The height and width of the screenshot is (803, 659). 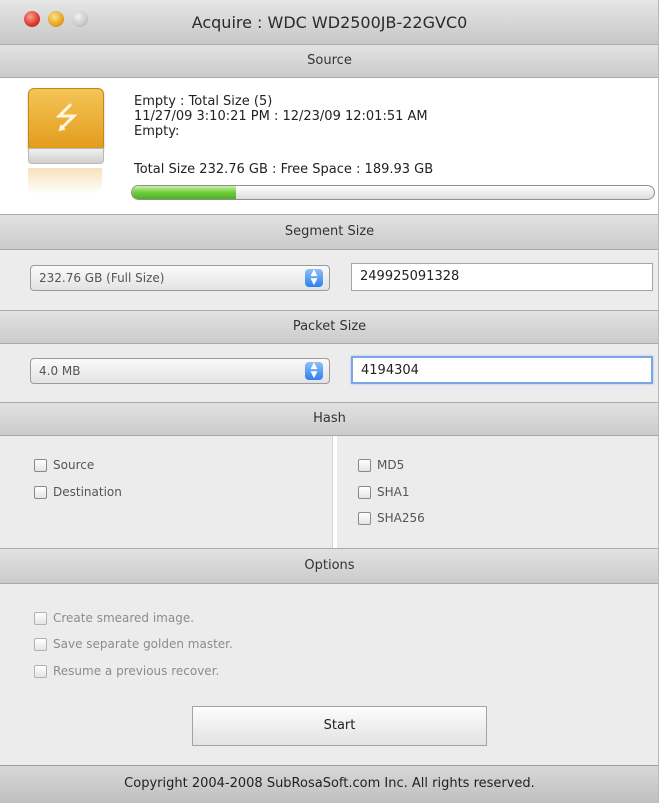 I want to click on segment-size-section: 232.76 GB (Full Size) ▲ ▼ 249925091328, so click(x=329, y=280).